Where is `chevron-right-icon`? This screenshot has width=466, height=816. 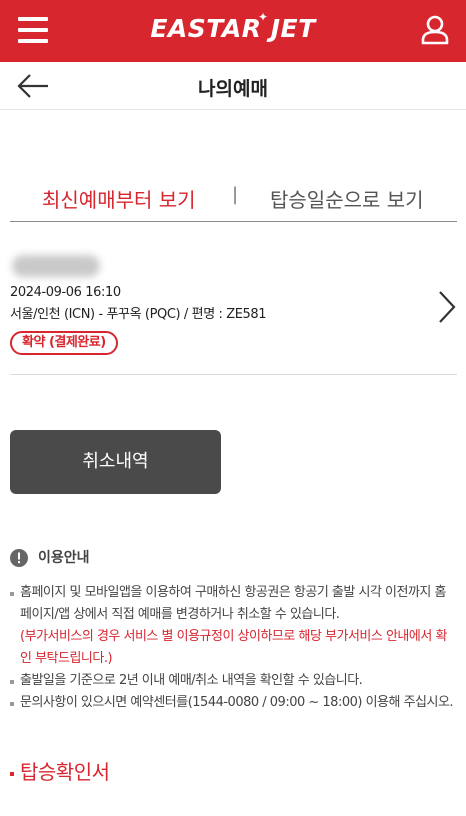 chevron-right-icon is located at coordinates (447, 307).